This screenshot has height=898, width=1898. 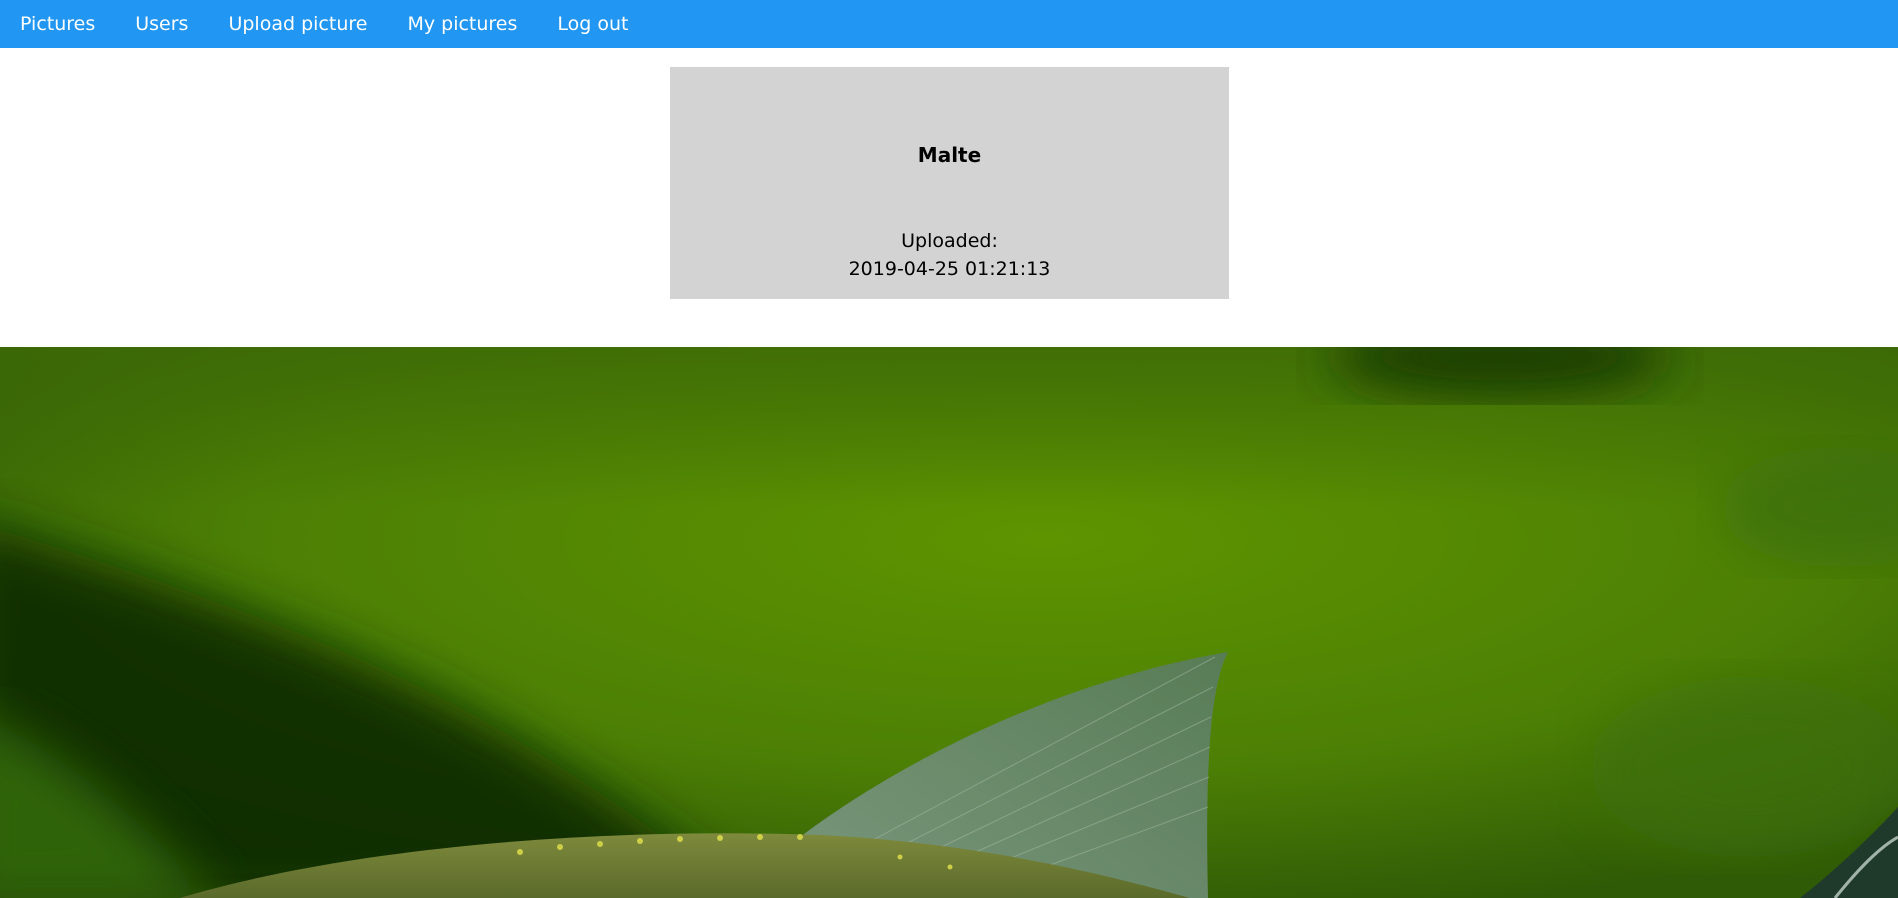 What do you see at coordinates (949, 155) in the screenshot?
I see `uploader-username: Malte` at bounding box center [949, 155].